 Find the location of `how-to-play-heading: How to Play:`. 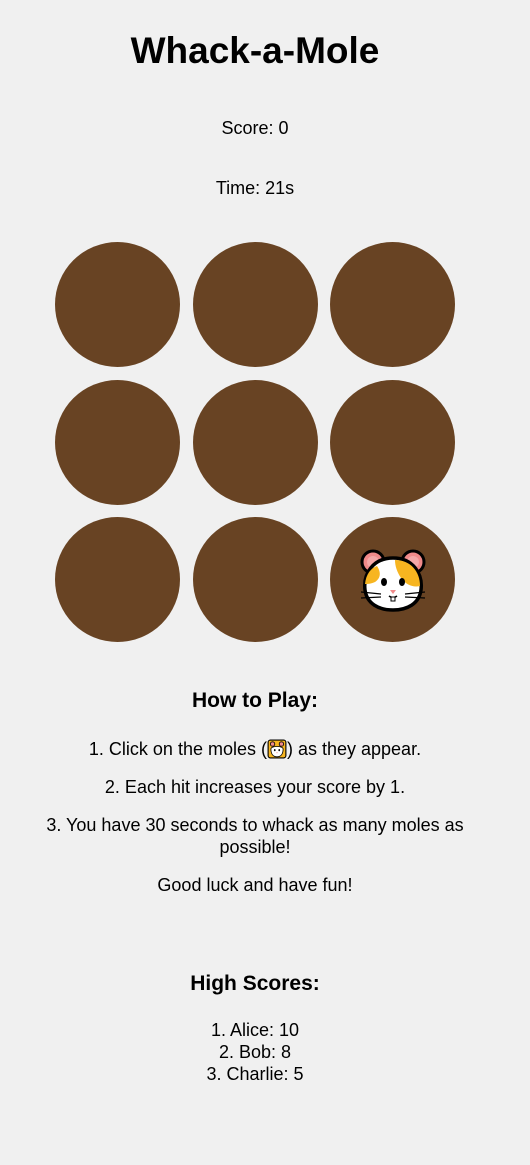

how-to-play-heading: How to Play: is located at coordinates (254, 700).